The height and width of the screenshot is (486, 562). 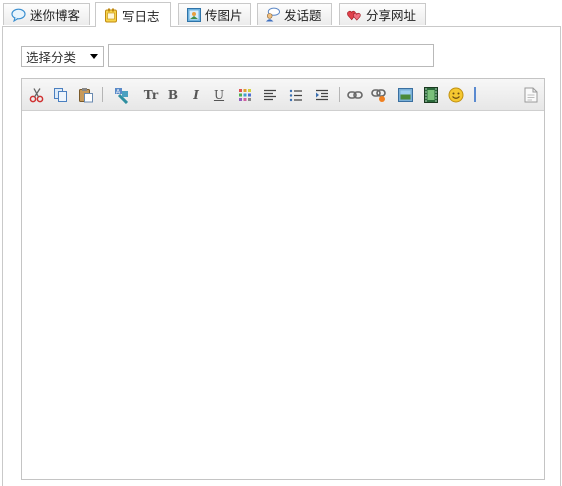 I want to click on speech-bubble-icon, so click(x=18, y=14).